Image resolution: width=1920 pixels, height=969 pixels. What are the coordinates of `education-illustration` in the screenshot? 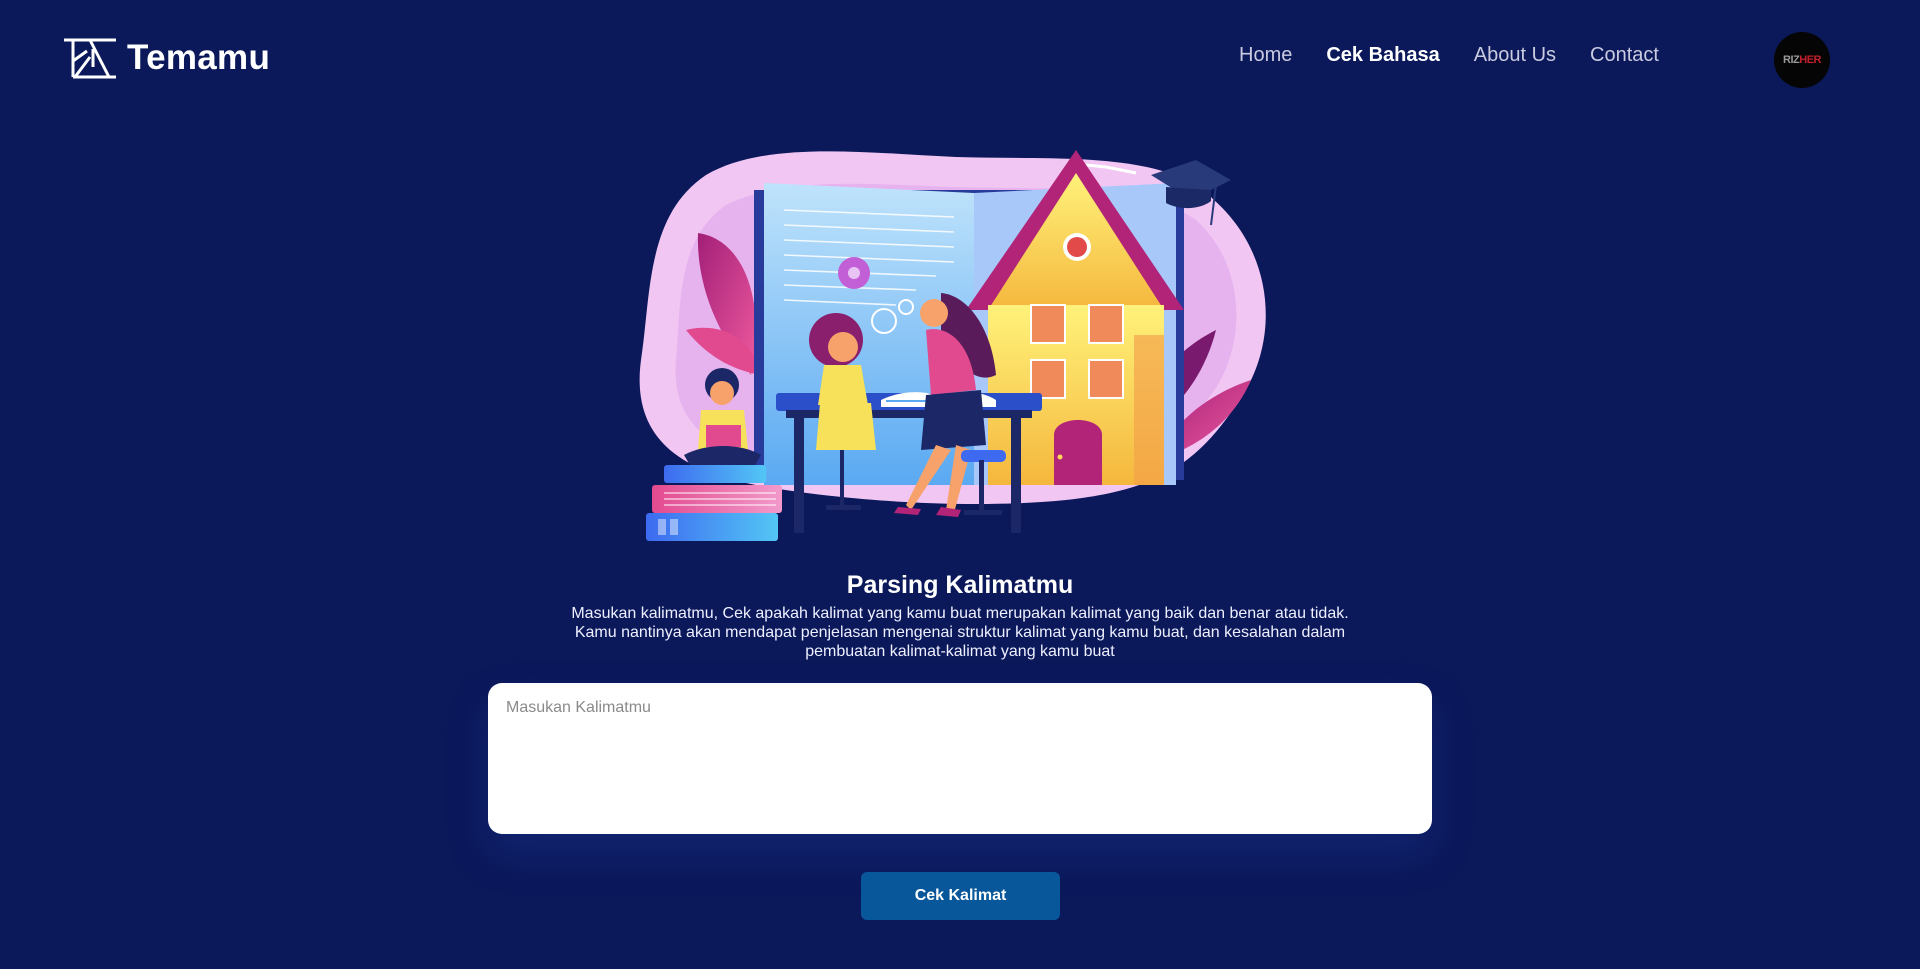 It's located at (952, 345).